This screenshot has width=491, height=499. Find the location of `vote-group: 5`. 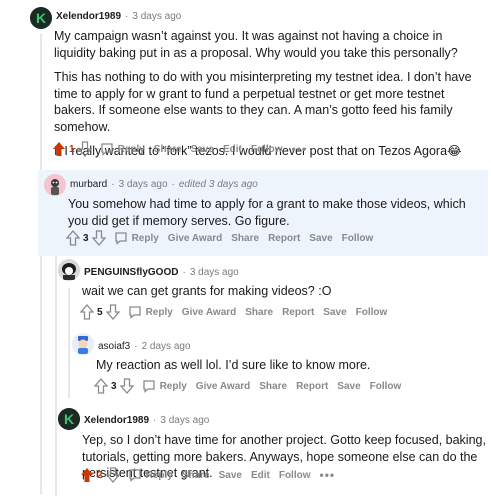

vote-group: 5 is located at coordinates (100, 312).